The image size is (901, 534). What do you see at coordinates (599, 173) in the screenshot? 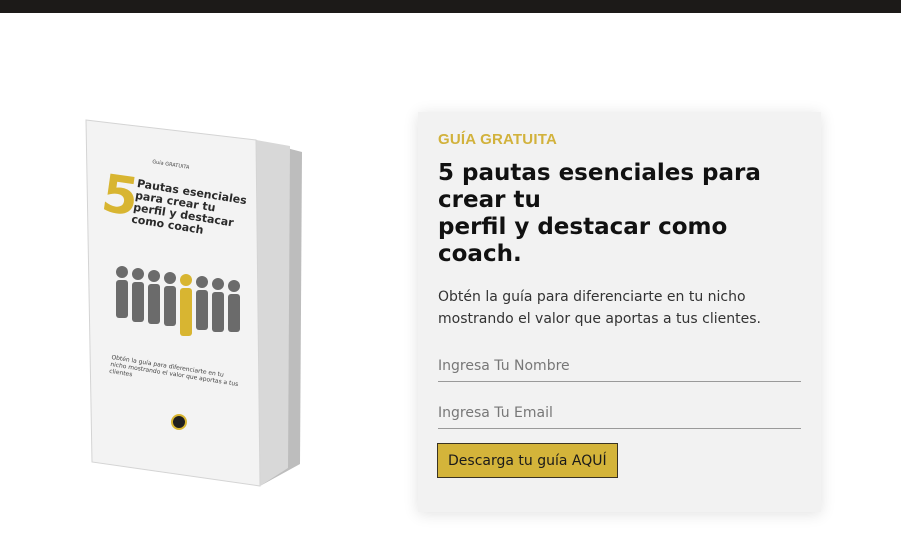
I see `headline-line: 5 pautas esenciales para` at bounding box center [599, 173].